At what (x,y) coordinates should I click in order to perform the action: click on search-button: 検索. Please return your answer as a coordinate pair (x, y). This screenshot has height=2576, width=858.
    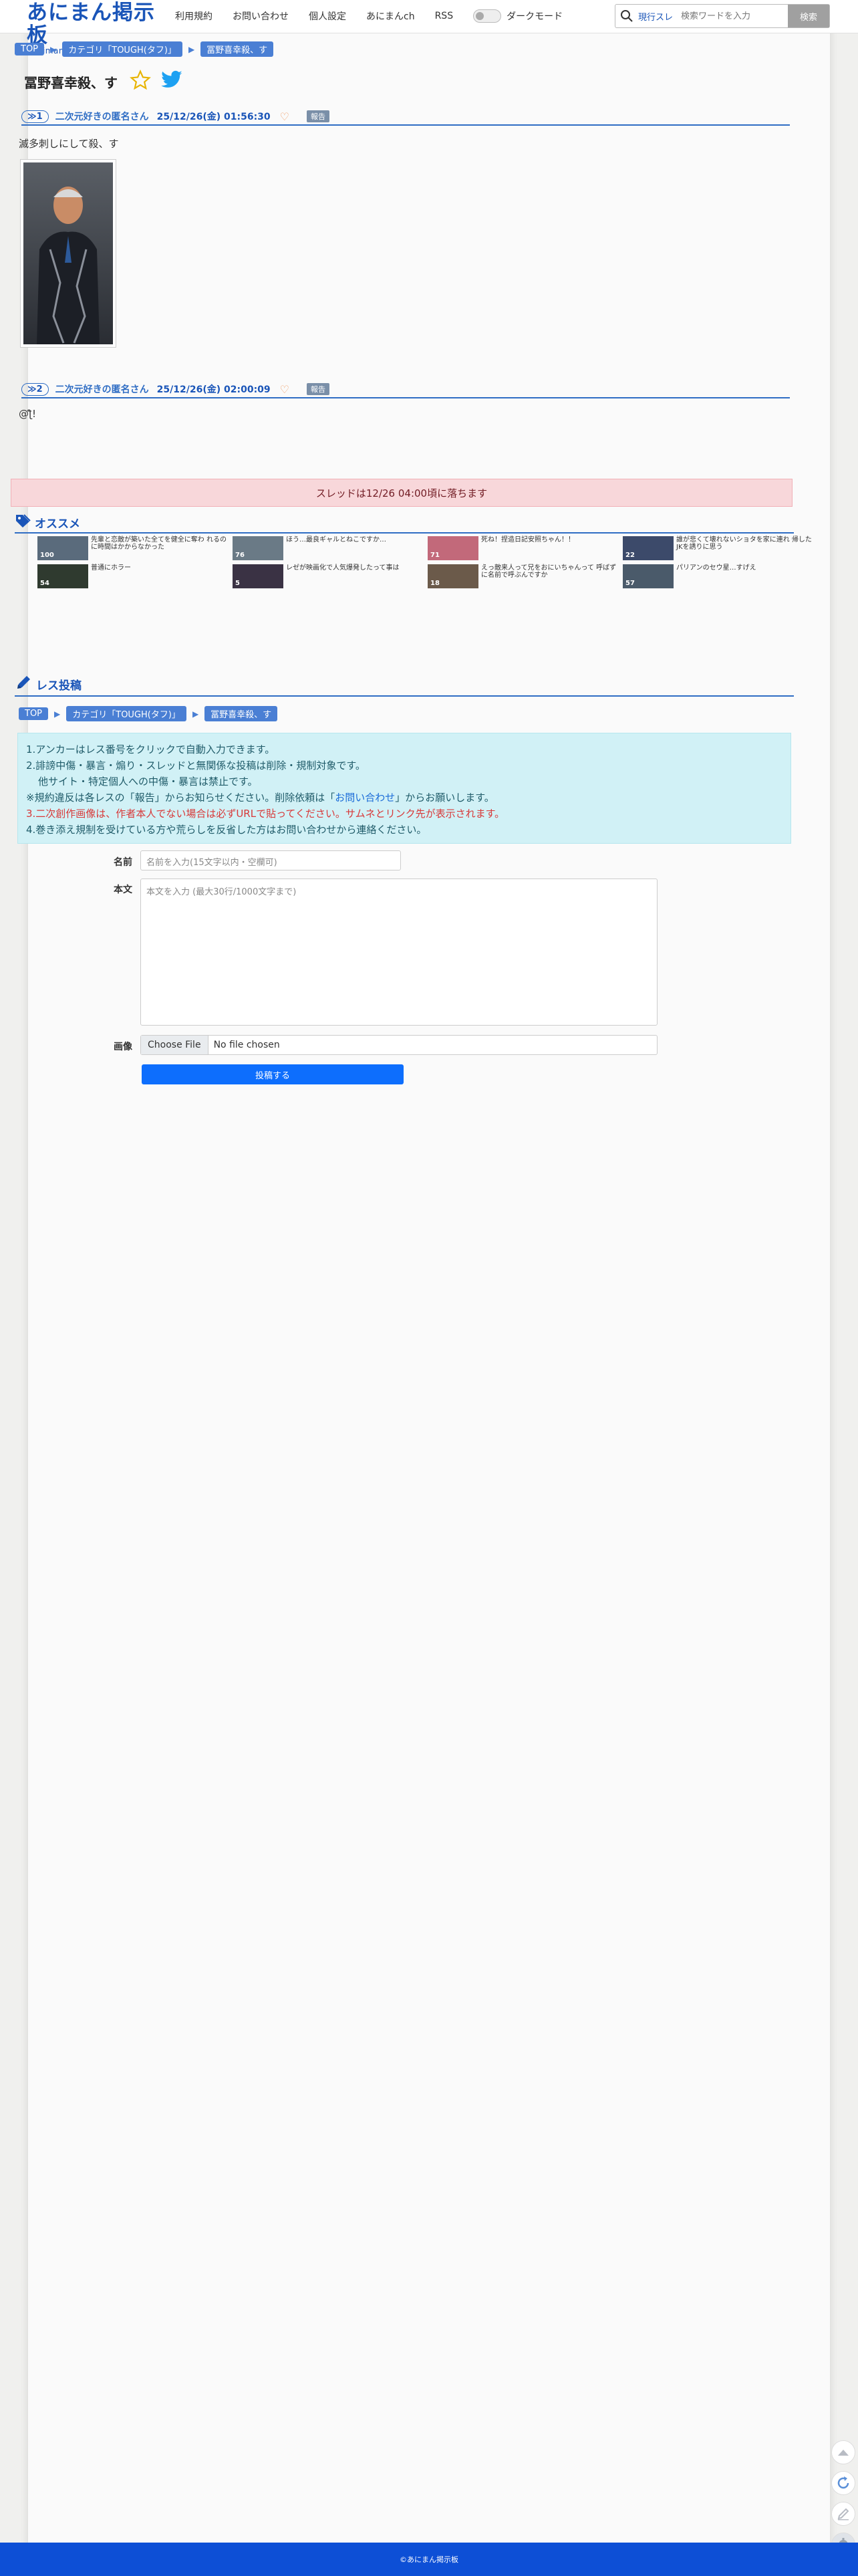
    Looking at the image, I should click on (808, 16).